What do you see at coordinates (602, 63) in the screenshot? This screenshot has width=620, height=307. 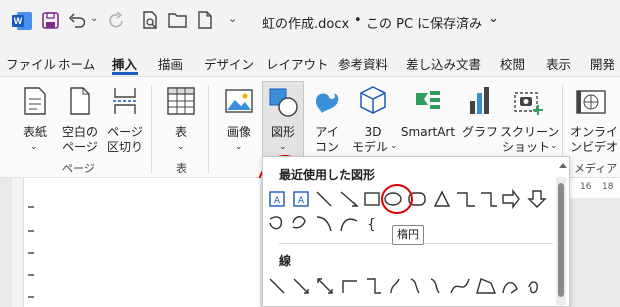 I see `tab-developer: 開発` at bounding box center [602, 63].